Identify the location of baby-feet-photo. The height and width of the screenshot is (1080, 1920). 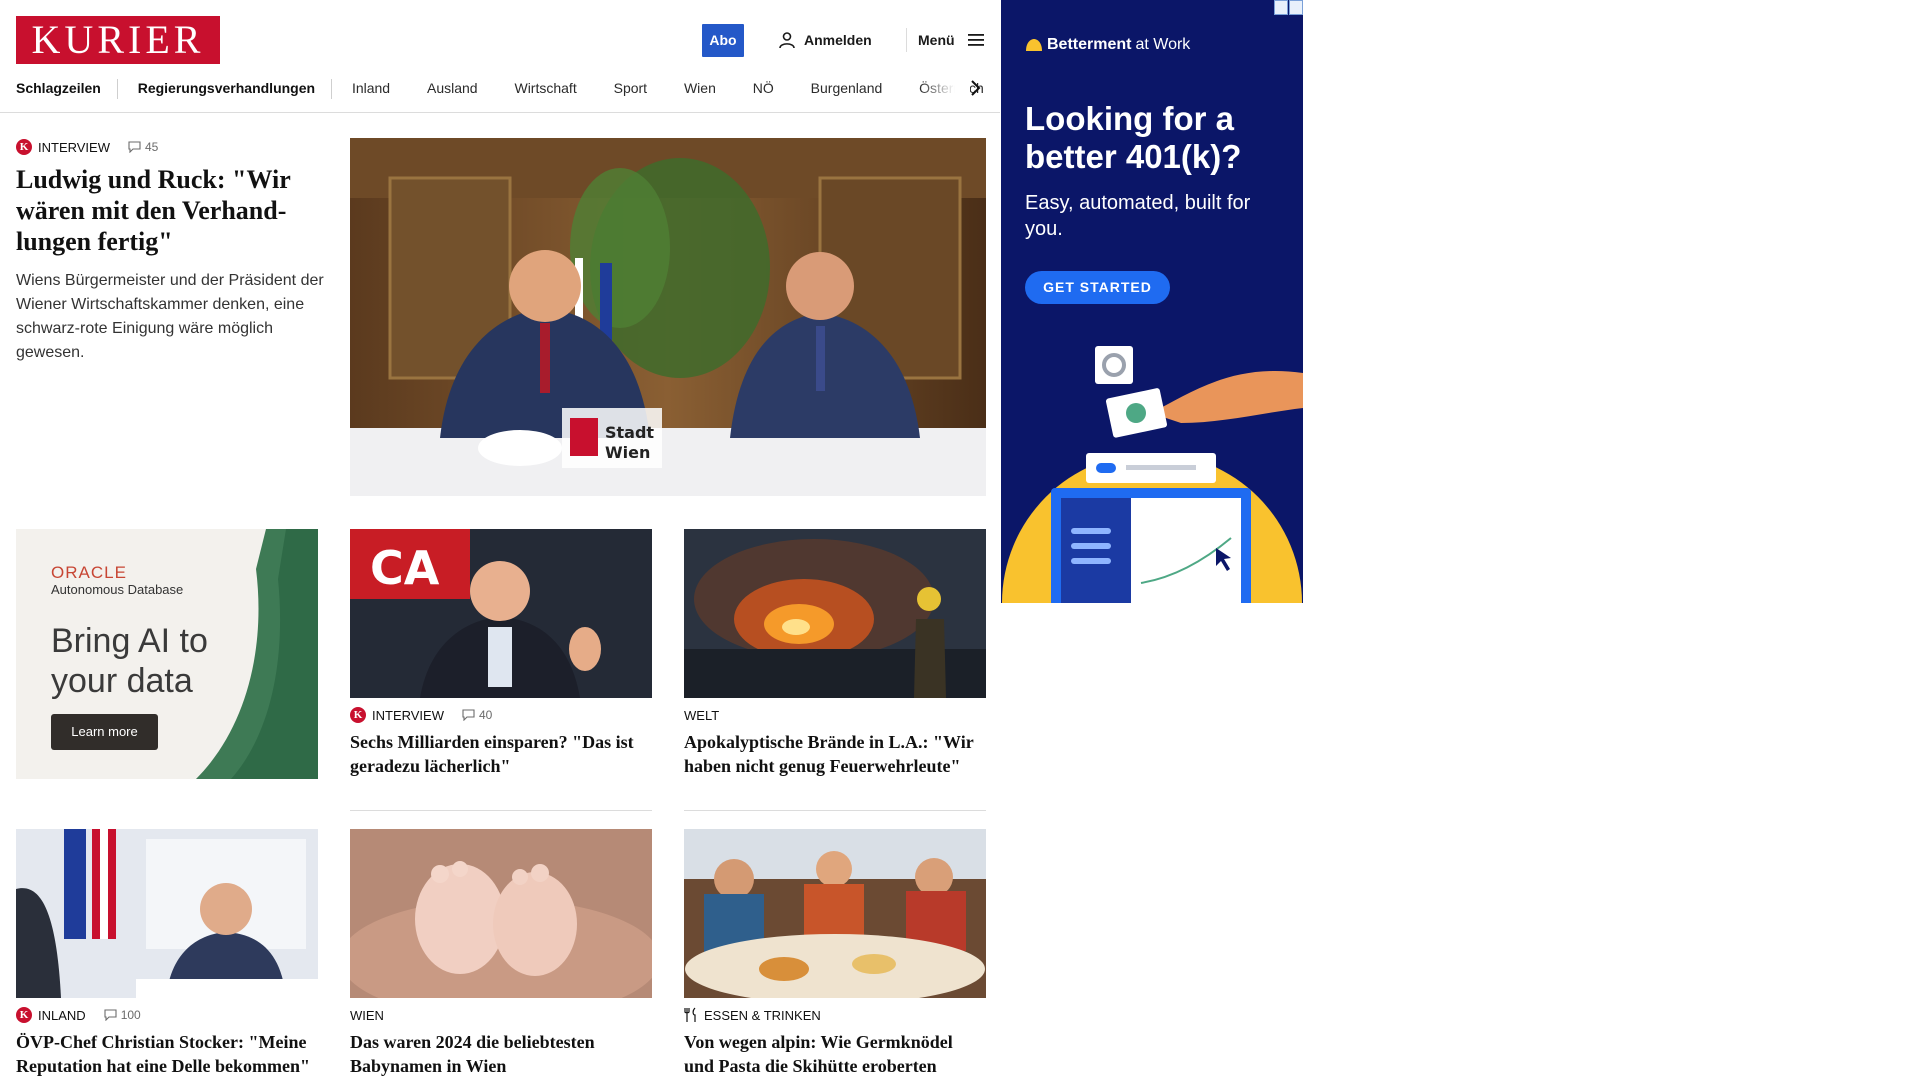
(501, 913).